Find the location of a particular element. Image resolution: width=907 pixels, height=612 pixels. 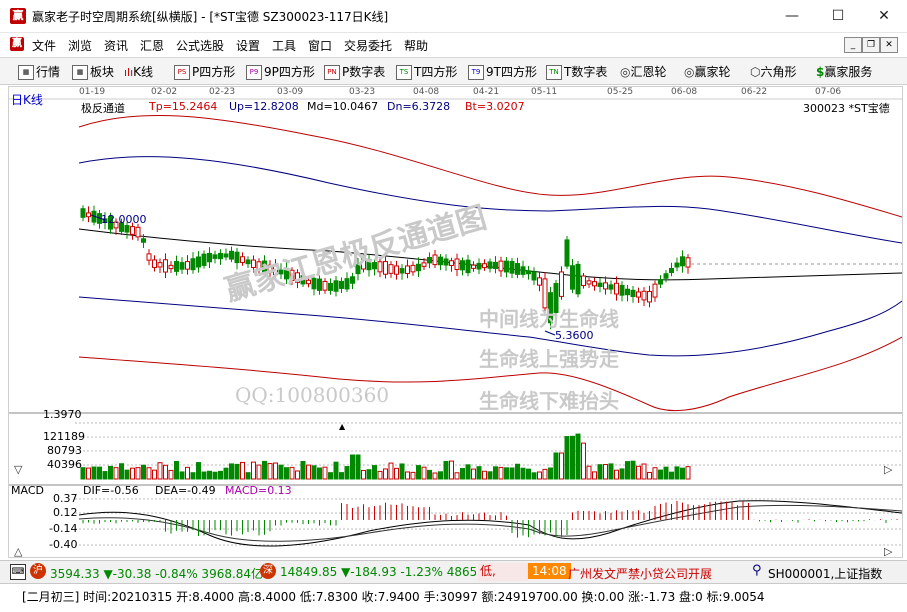

toolbar-p-square: PS P四方形 is located at coordinates (204, 71).